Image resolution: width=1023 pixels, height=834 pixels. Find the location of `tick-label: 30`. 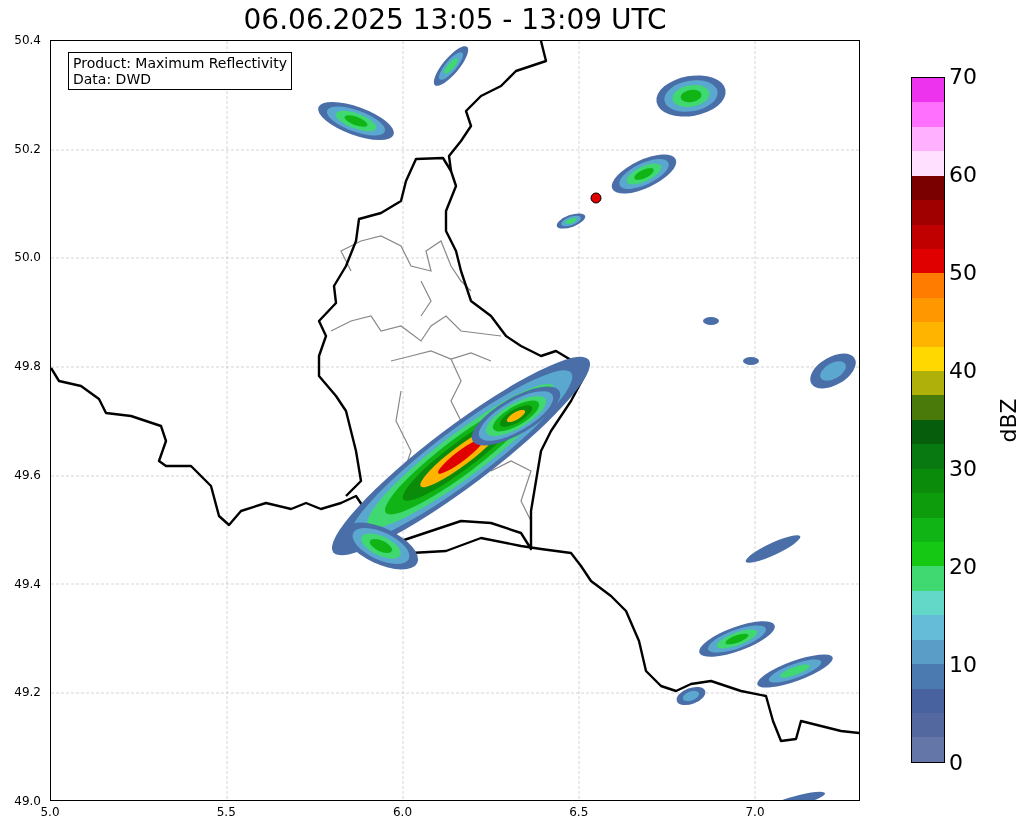

tick-label: 30 is located at coordinates (963, 469).